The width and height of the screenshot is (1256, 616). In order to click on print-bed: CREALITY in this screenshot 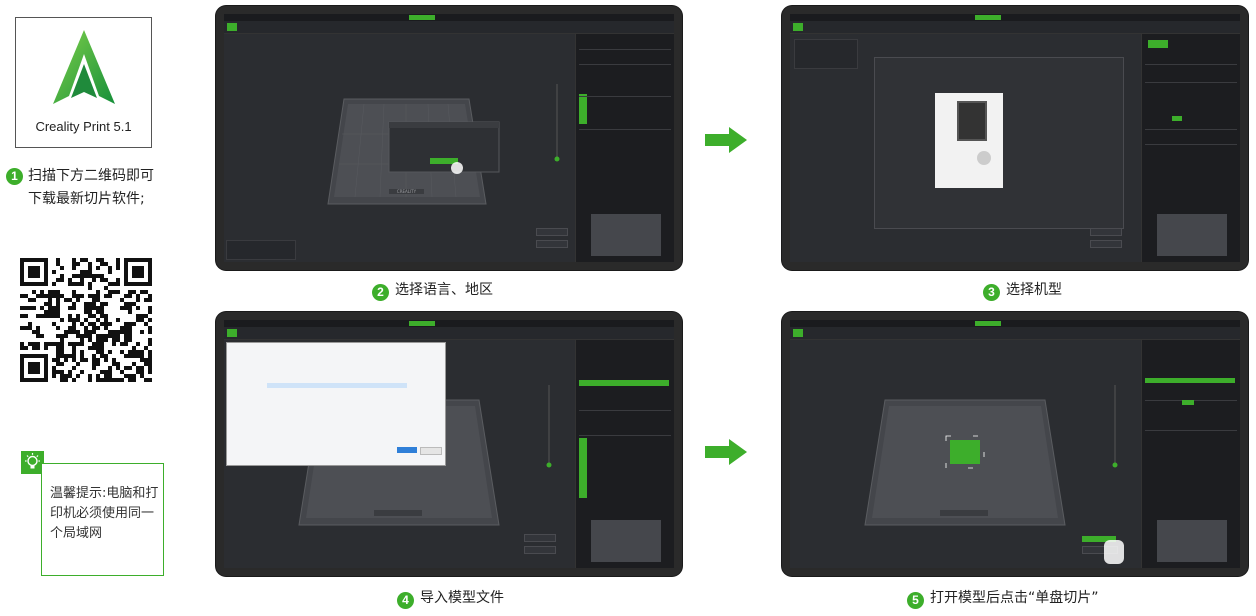, I will do `click(443, 144)`.